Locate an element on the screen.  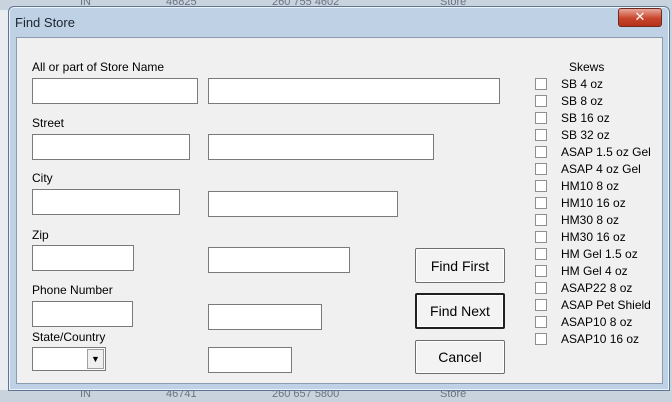
skew-label: SB 16 oz is located at coordinates (585, 117).